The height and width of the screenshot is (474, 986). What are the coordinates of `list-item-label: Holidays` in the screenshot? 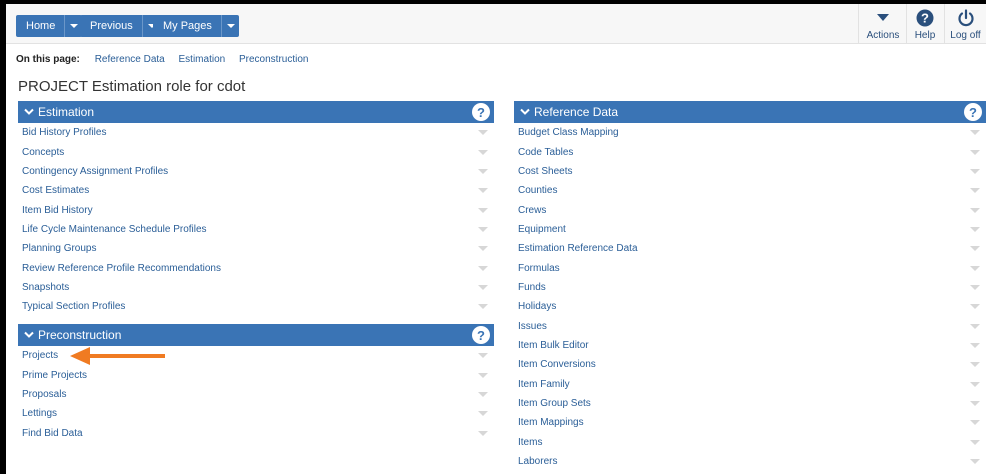 It's located at (537, 306).